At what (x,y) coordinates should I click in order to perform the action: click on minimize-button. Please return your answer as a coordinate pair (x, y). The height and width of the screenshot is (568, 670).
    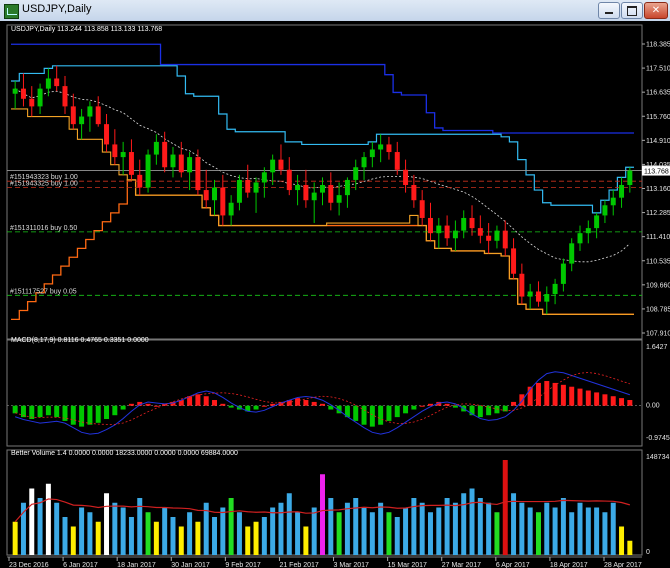
    Looking at the image, I should click on (609, 10).